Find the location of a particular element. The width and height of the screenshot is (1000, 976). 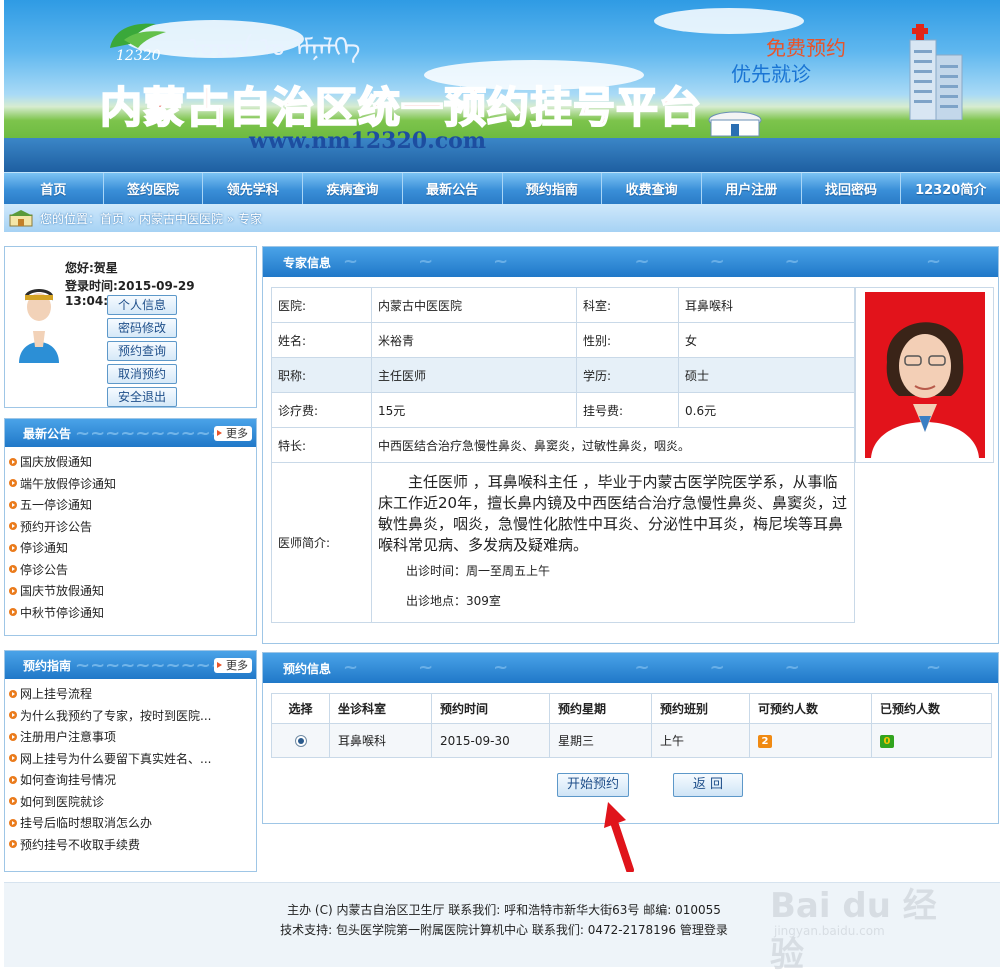

col-select: 选择 is located at coordinates (300, 708).